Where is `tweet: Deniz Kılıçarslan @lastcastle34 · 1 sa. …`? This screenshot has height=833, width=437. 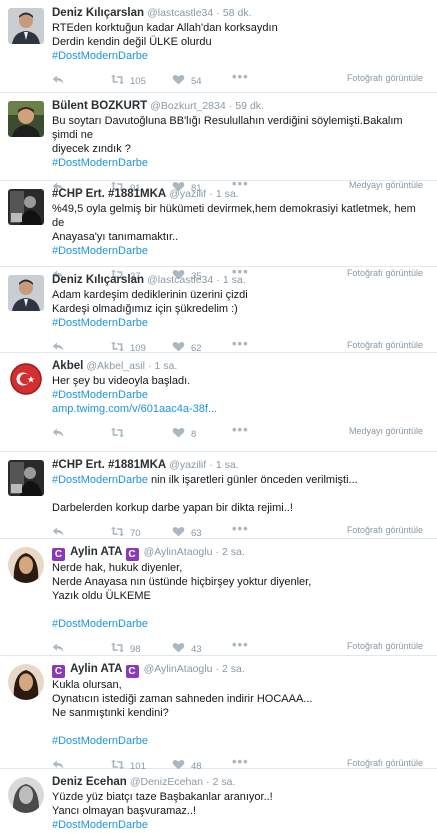
tweet: Deniz Kılıçarslan @lastcastle34 · 1 sa. … is located at coordinates (218, 310).